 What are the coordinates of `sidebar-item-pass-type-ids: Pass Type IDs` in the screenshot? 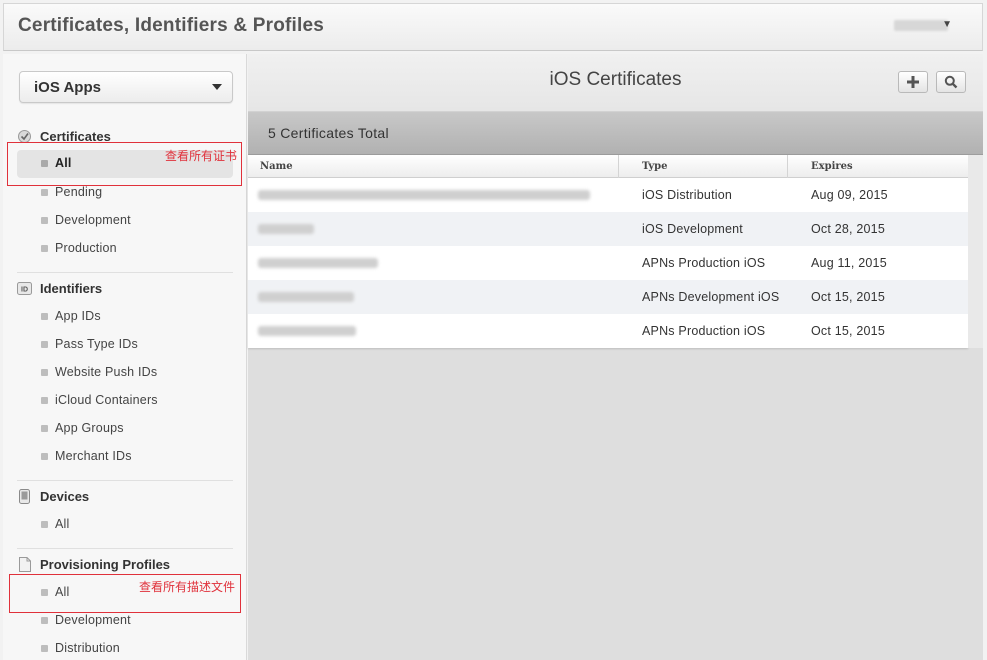 It's located at (125, 345).